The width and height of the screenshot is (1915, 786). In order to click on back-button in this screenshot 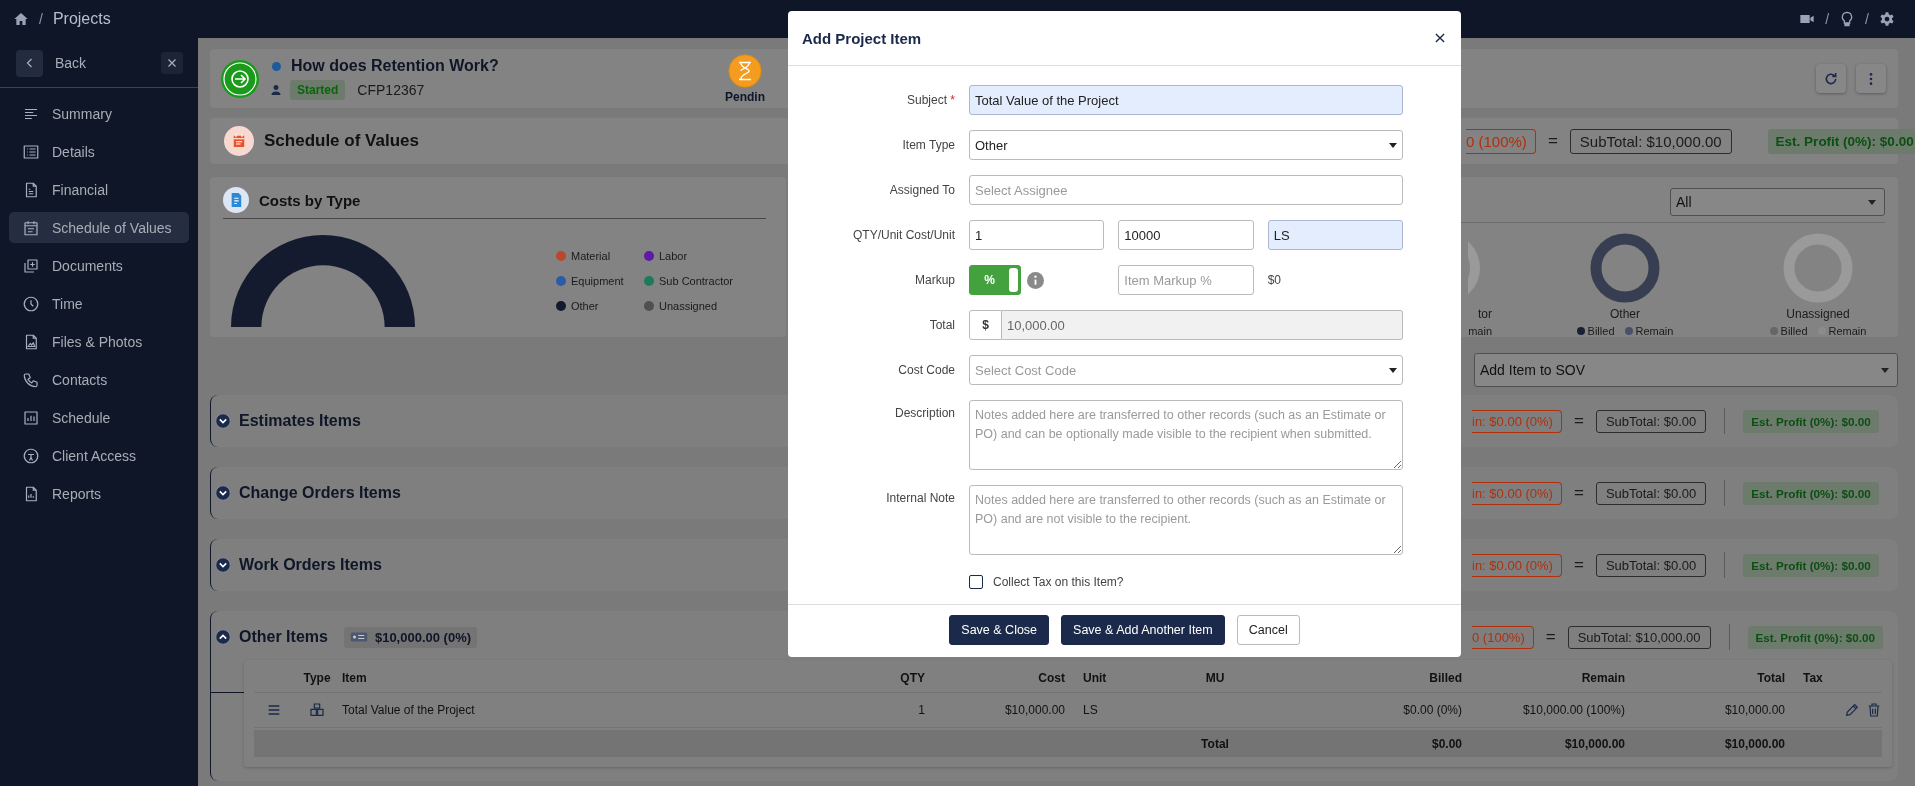, I will do `click(29, 63)`.